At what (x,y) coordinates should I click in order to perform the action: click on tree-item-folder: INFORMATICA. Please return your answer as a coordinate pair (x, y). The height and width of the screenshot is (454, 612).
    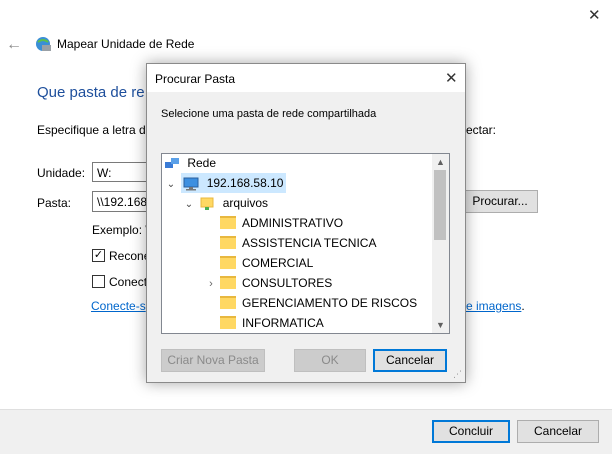
    Looking at the image, I should click on (272, 323).